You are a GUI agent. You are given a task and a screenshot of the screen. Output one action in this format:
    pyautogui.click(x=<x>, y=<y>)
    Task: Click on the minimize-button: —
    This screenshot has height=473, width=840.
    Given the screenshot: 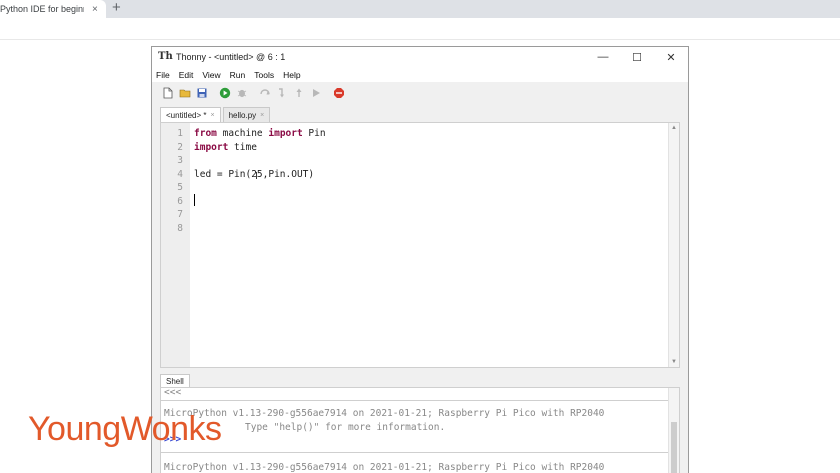 What is the action you would take?
    pyautogui.click(x=603, y=57)
    